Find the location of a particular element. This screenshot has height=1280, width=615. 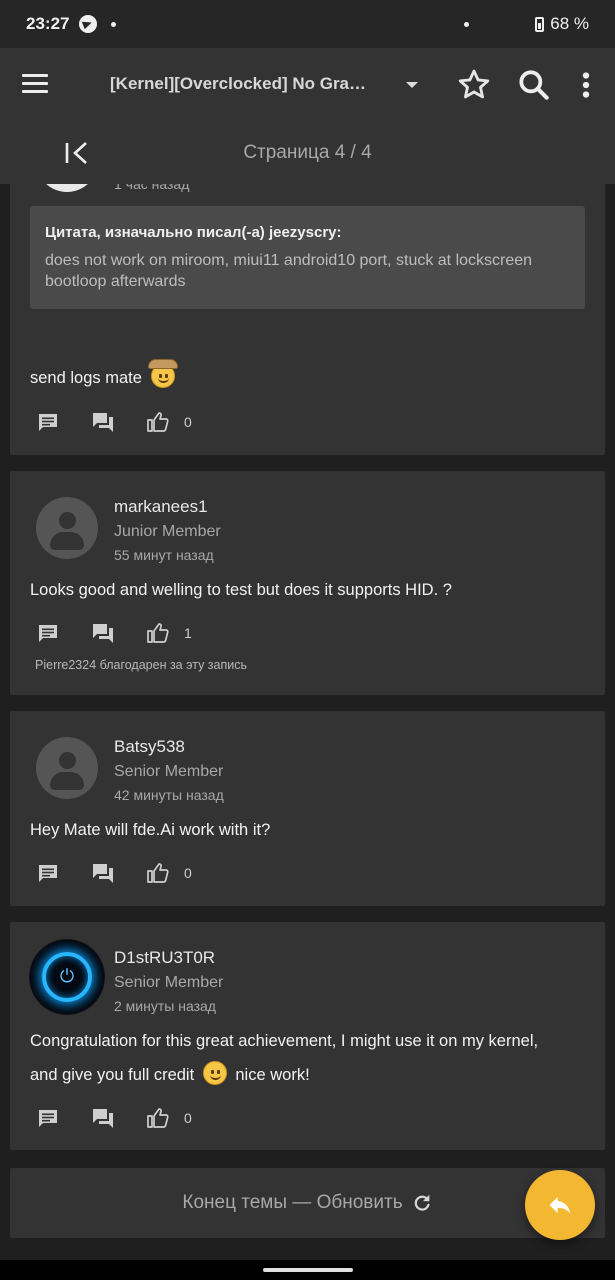

reply-icon is located at coordinates (560, 1205).